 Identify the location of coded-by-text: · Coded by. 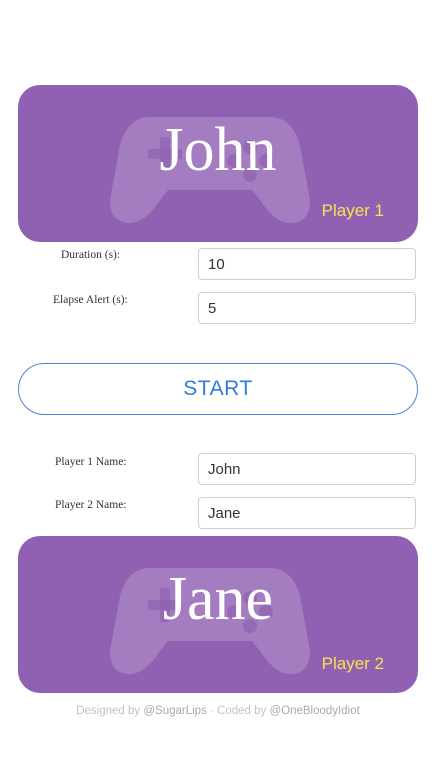
(238, 711).